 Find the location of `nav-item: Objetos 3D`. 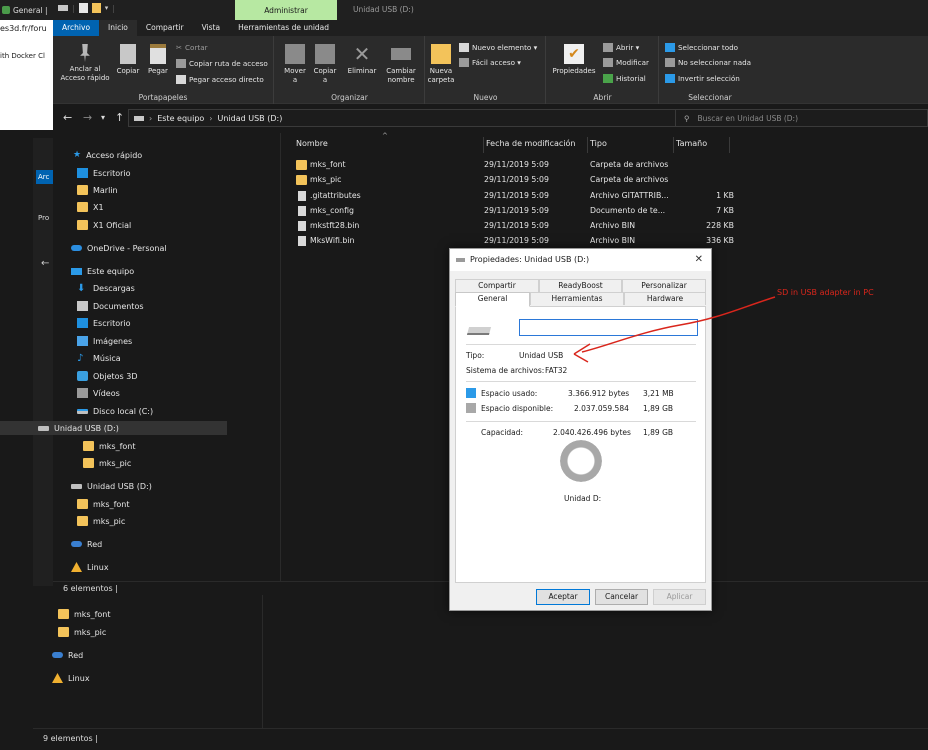

nav-item: Objetos 3D is located at coordinates (107, 376).